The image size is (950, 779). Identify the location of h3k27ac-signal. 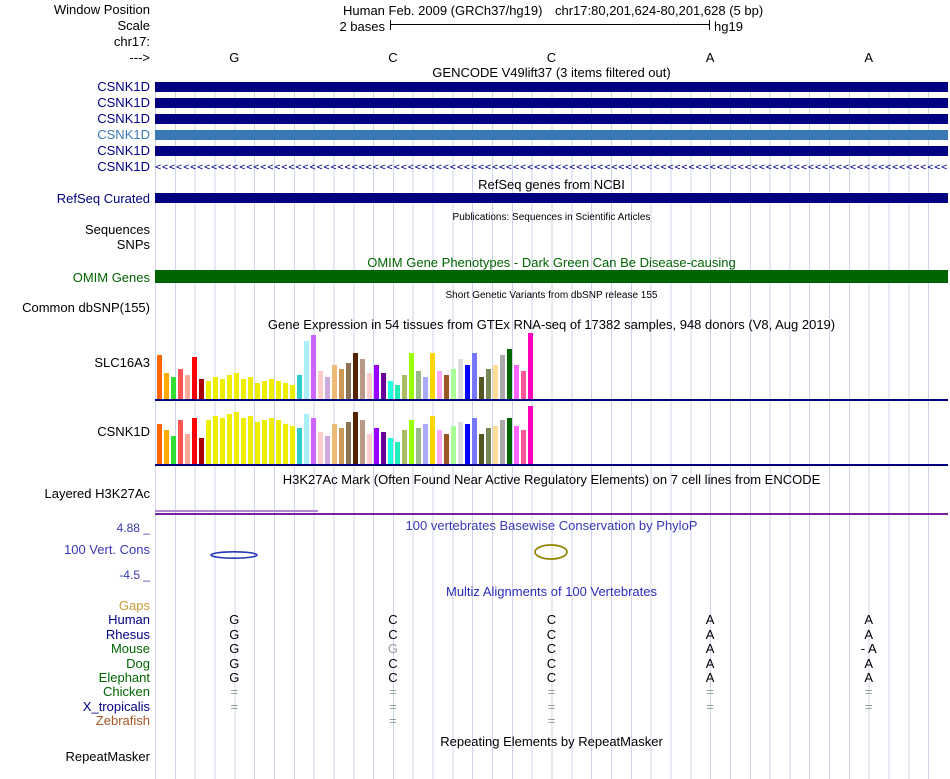
(551, 514).